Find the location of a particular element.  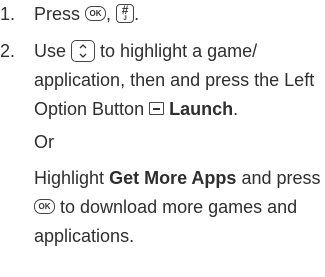

step-2-line3-period: . is located at coordinates (236, 109).